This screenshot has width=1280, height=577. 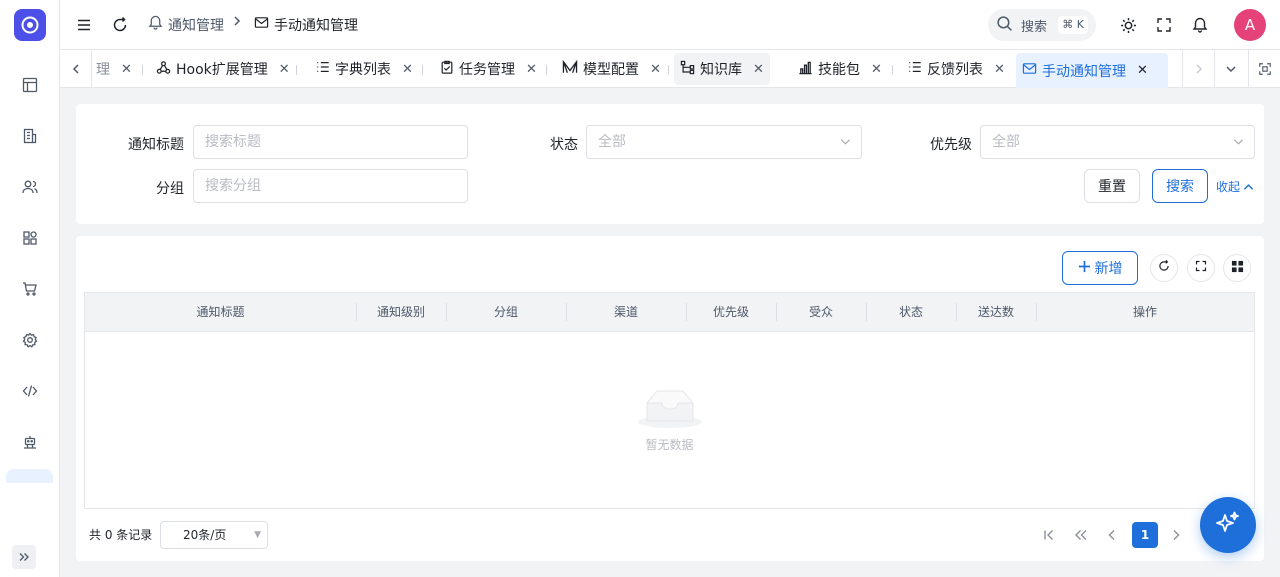 I want to click on refresh-icon, so click(x=120, y=25).